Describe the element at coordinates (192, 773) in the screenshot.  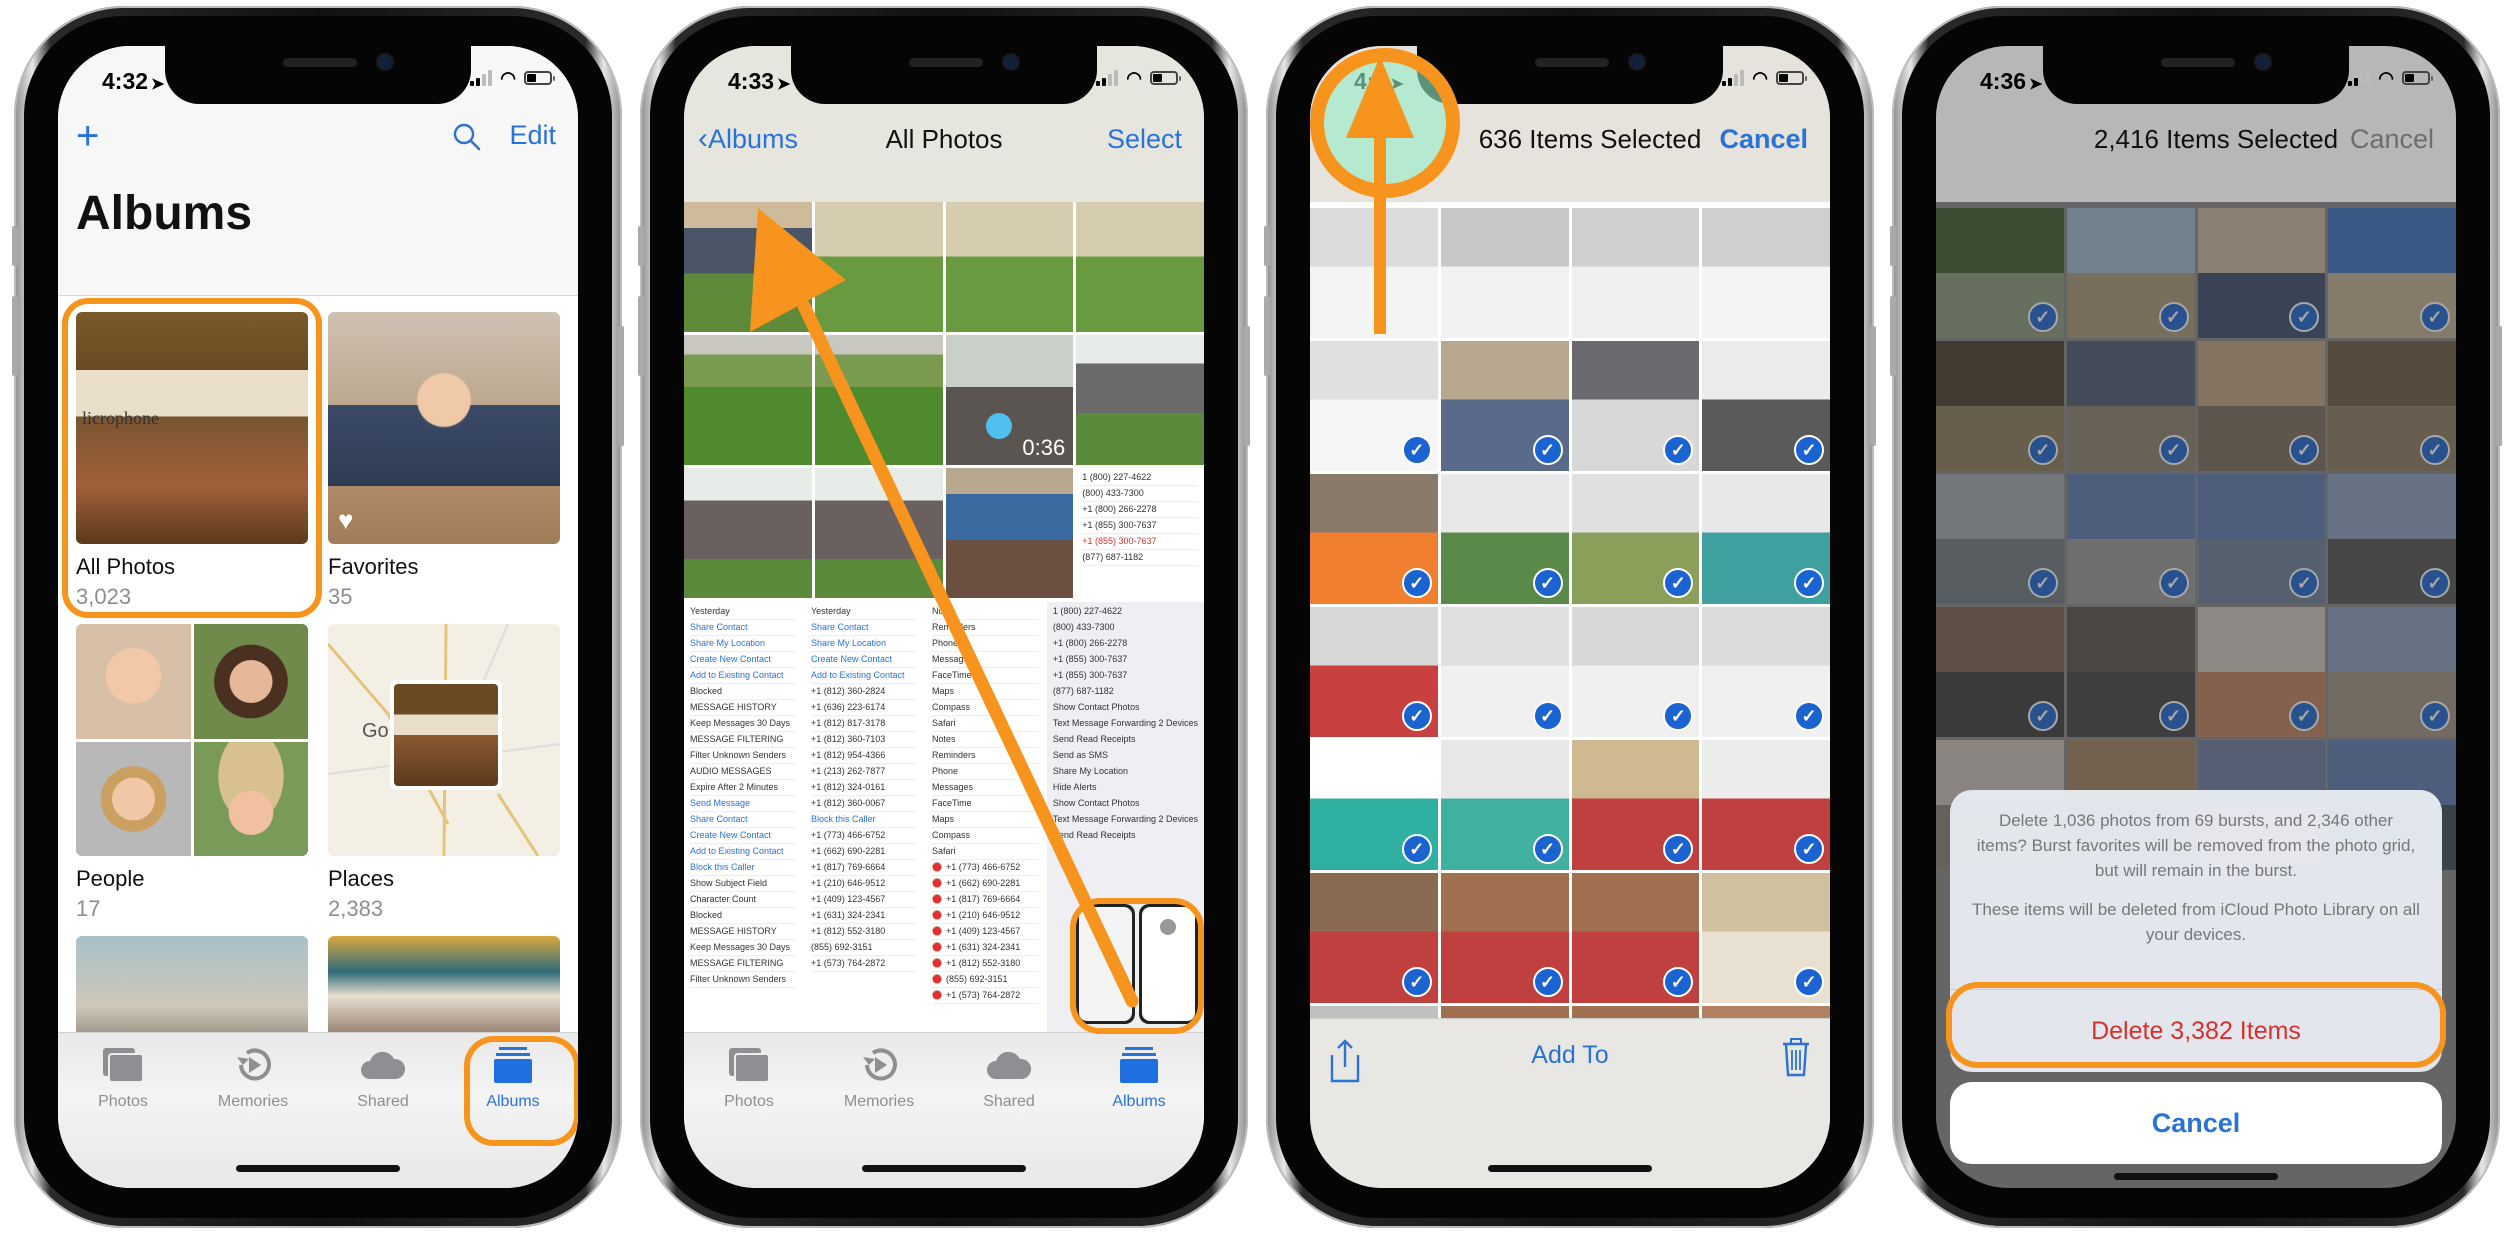
I see `album-people: People 17` at that location.